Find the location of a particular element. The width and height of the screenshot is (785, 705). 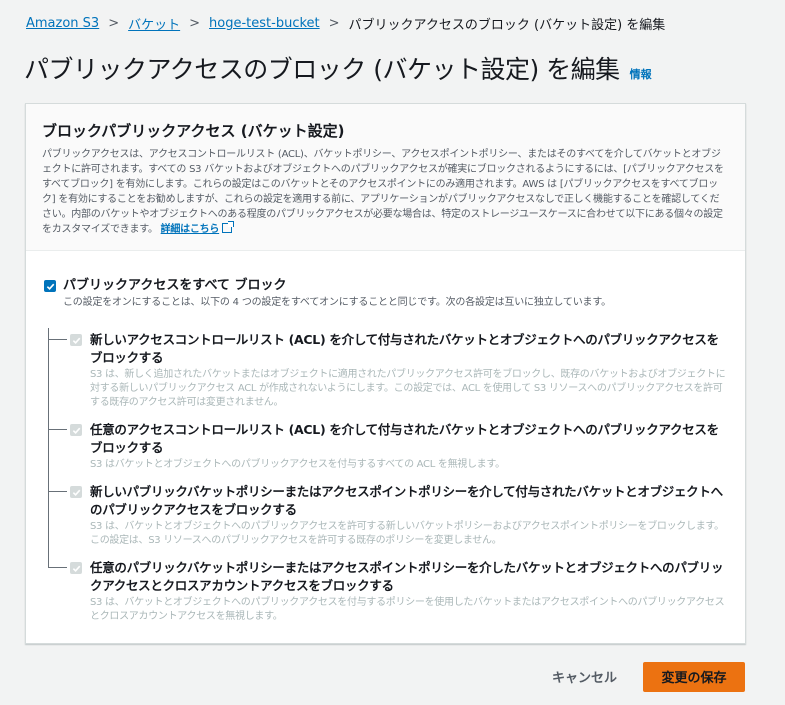

any-policy-checkbox is located at coordinates (76, 568).